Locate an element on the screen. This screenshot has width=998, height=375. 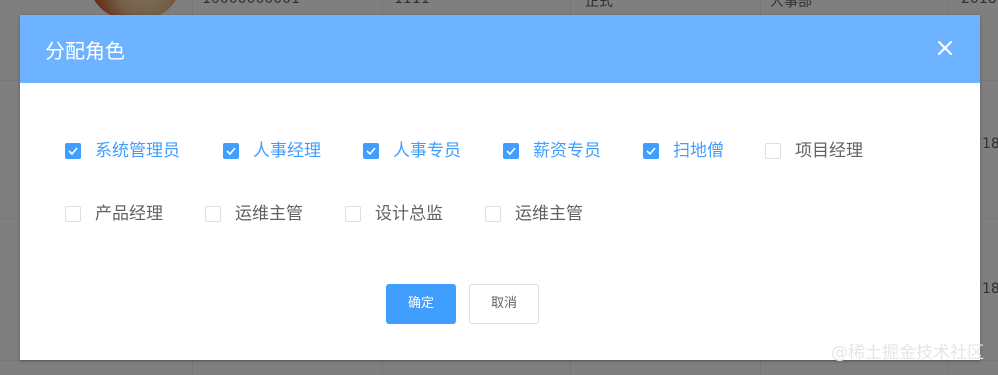
role-checkbox: 扫地僧 is located at coordinates (683, 151).